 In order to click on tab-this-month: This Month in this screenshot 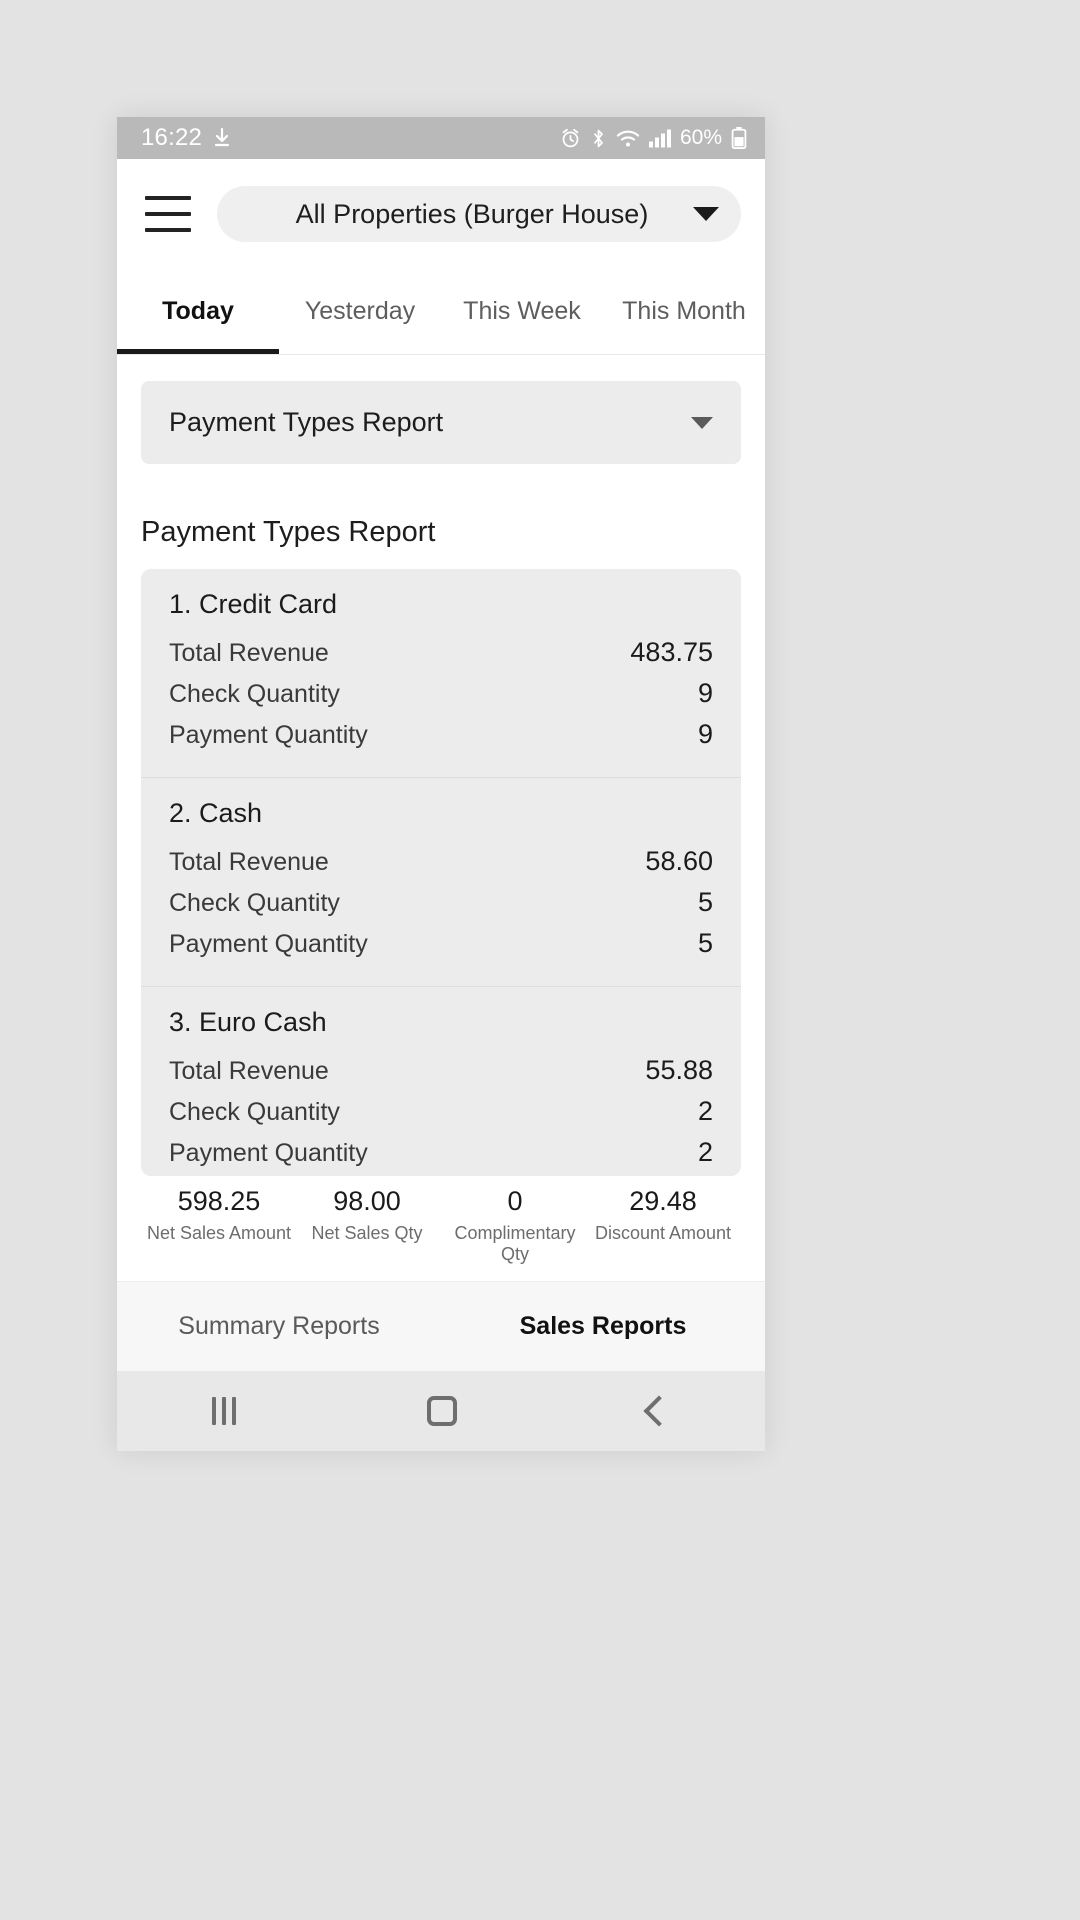, I will do `click(684, 311)`.